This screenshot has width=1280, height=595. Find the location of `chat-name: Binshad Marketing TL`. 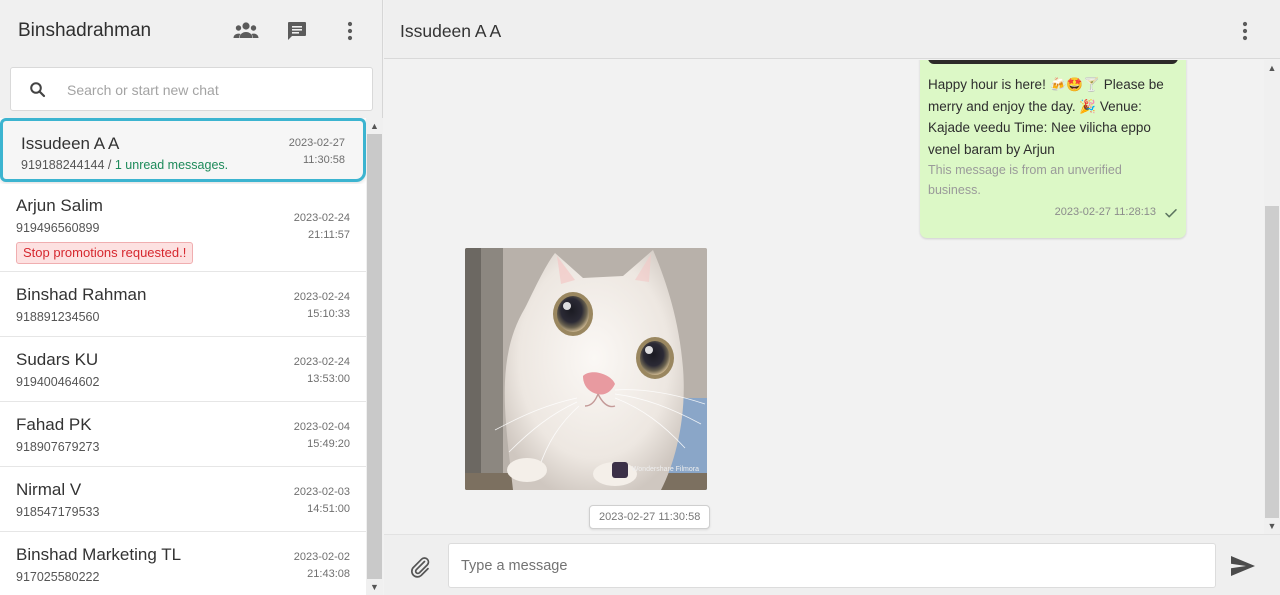

chat-name: Binshad Marketing TL is located at coordinates (99, 554).